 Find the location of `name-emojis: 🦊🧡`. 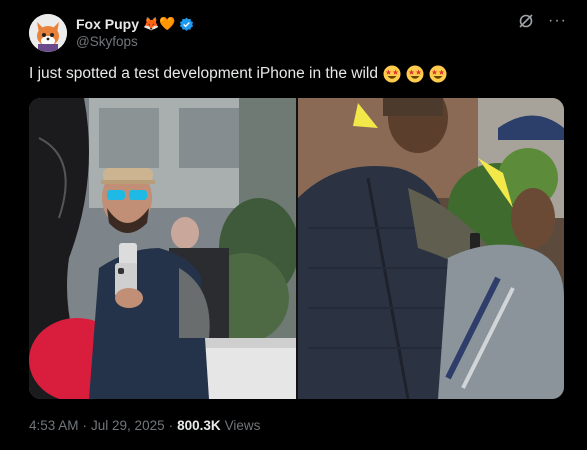

name-emojis: 🦊🧡 is located at coordinates (159, 23).